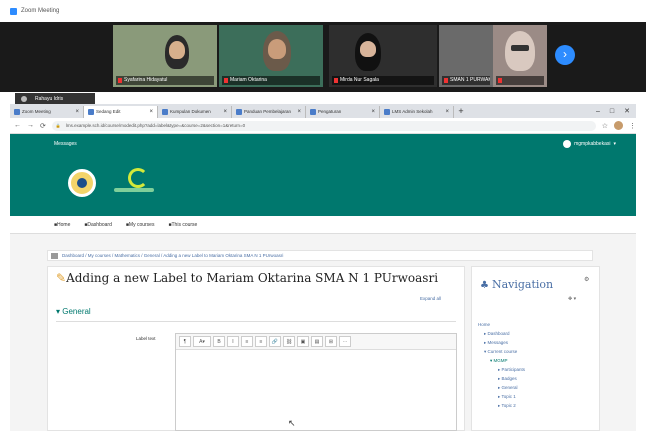  I want to click on nav-item-dashboard: ▸ Dashboard, so click(501, 333).